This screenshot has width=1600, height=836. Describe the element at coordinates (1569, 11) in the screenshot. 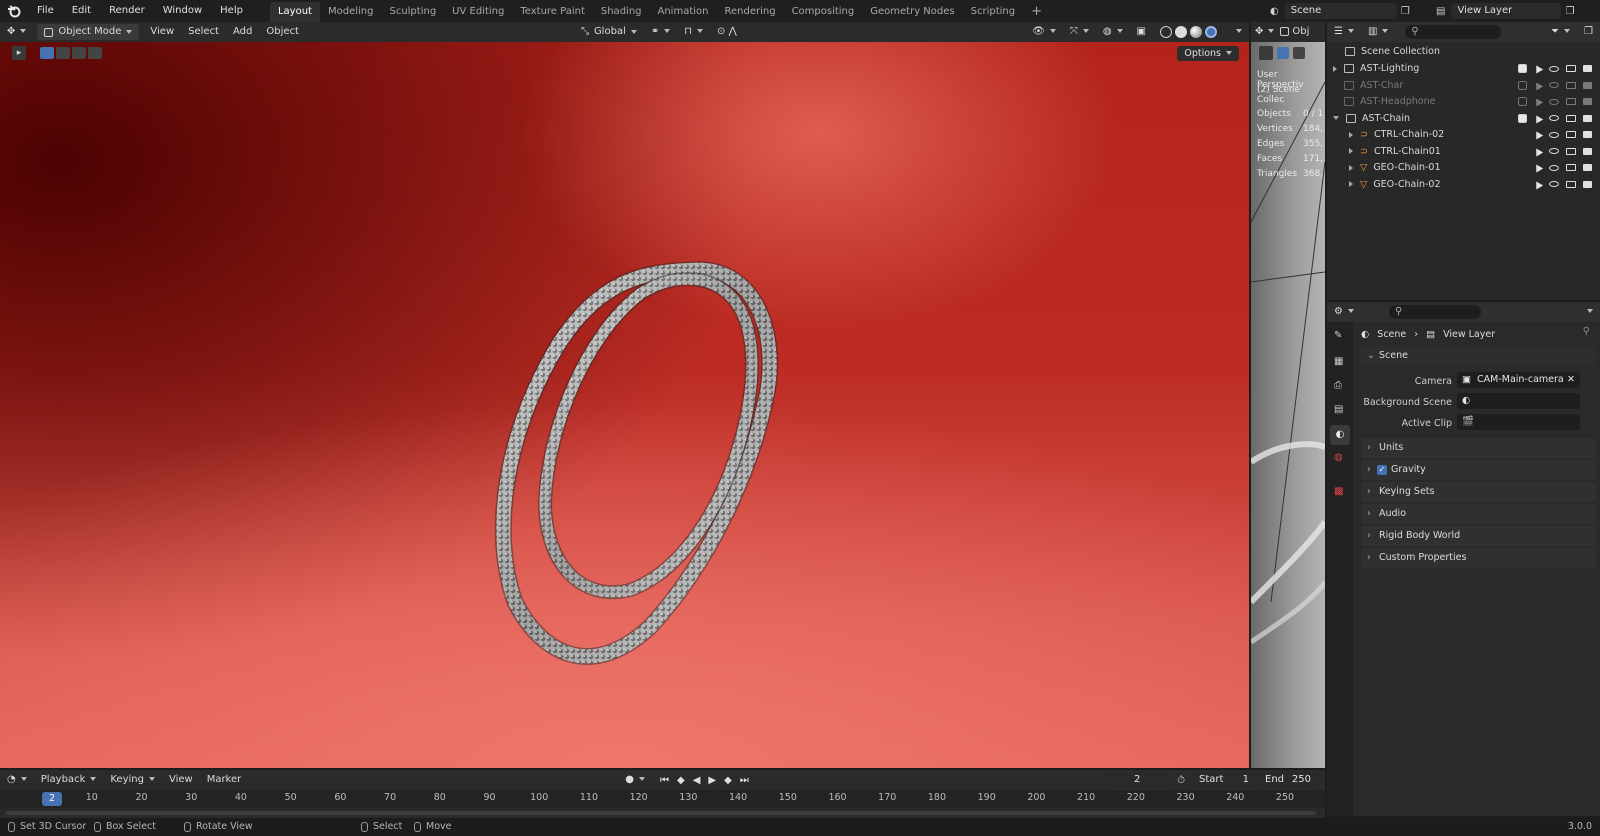

I see `new-view-layer-icon: ❐` at that location.